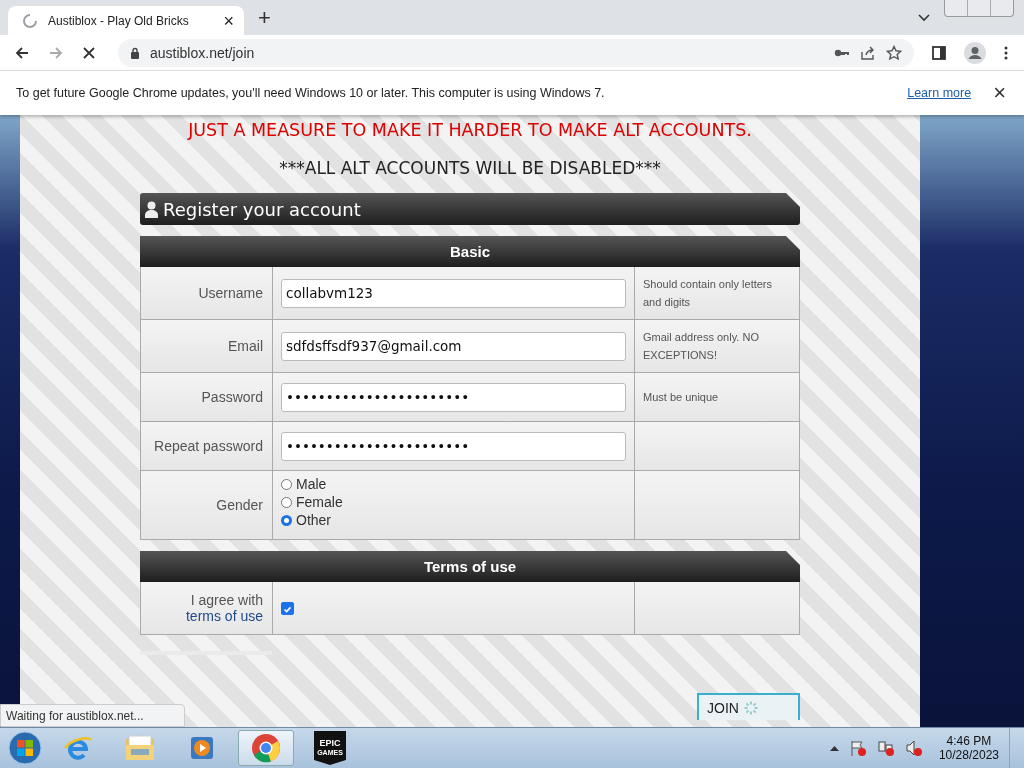 The width and height of the screenshot is (1024, 768). I want to click on join-button: JOIN, so click(748, 706).